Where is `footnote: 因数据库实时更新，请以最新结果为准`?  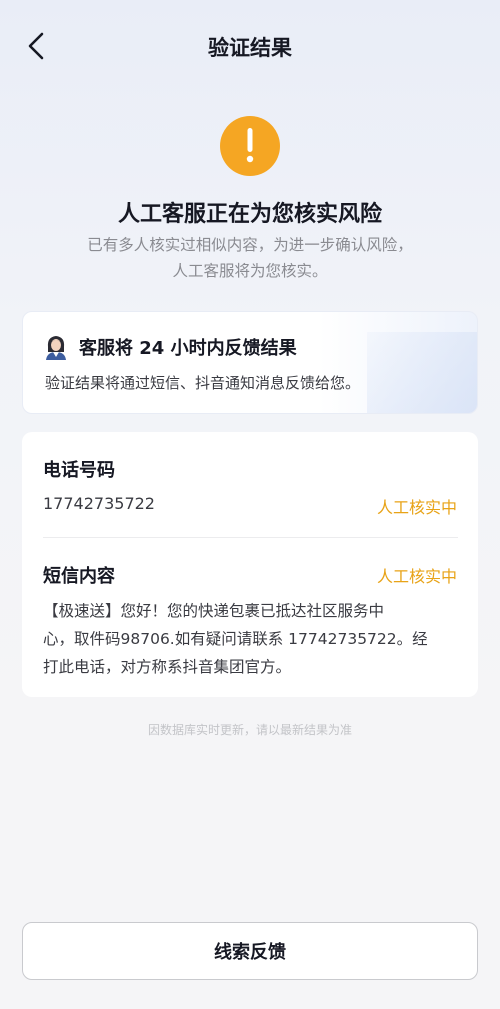 footnote: 因数据库实时更新，请以最新结果为准 is located at coordinates (249, 730).